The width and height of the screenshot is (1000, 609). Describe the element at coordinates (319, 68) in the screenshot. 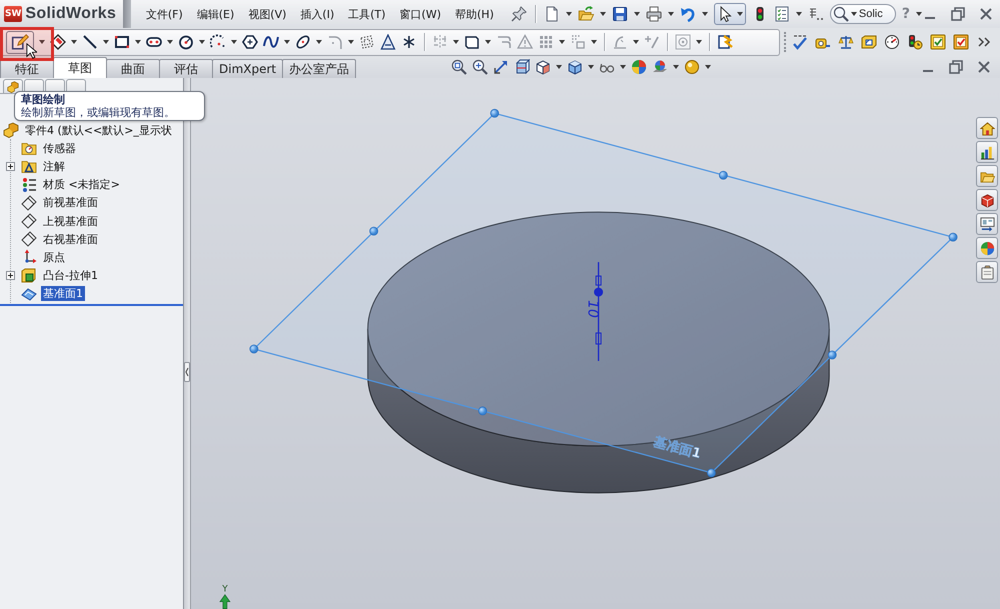

I see `command-tab: 办公室产品` at that location.